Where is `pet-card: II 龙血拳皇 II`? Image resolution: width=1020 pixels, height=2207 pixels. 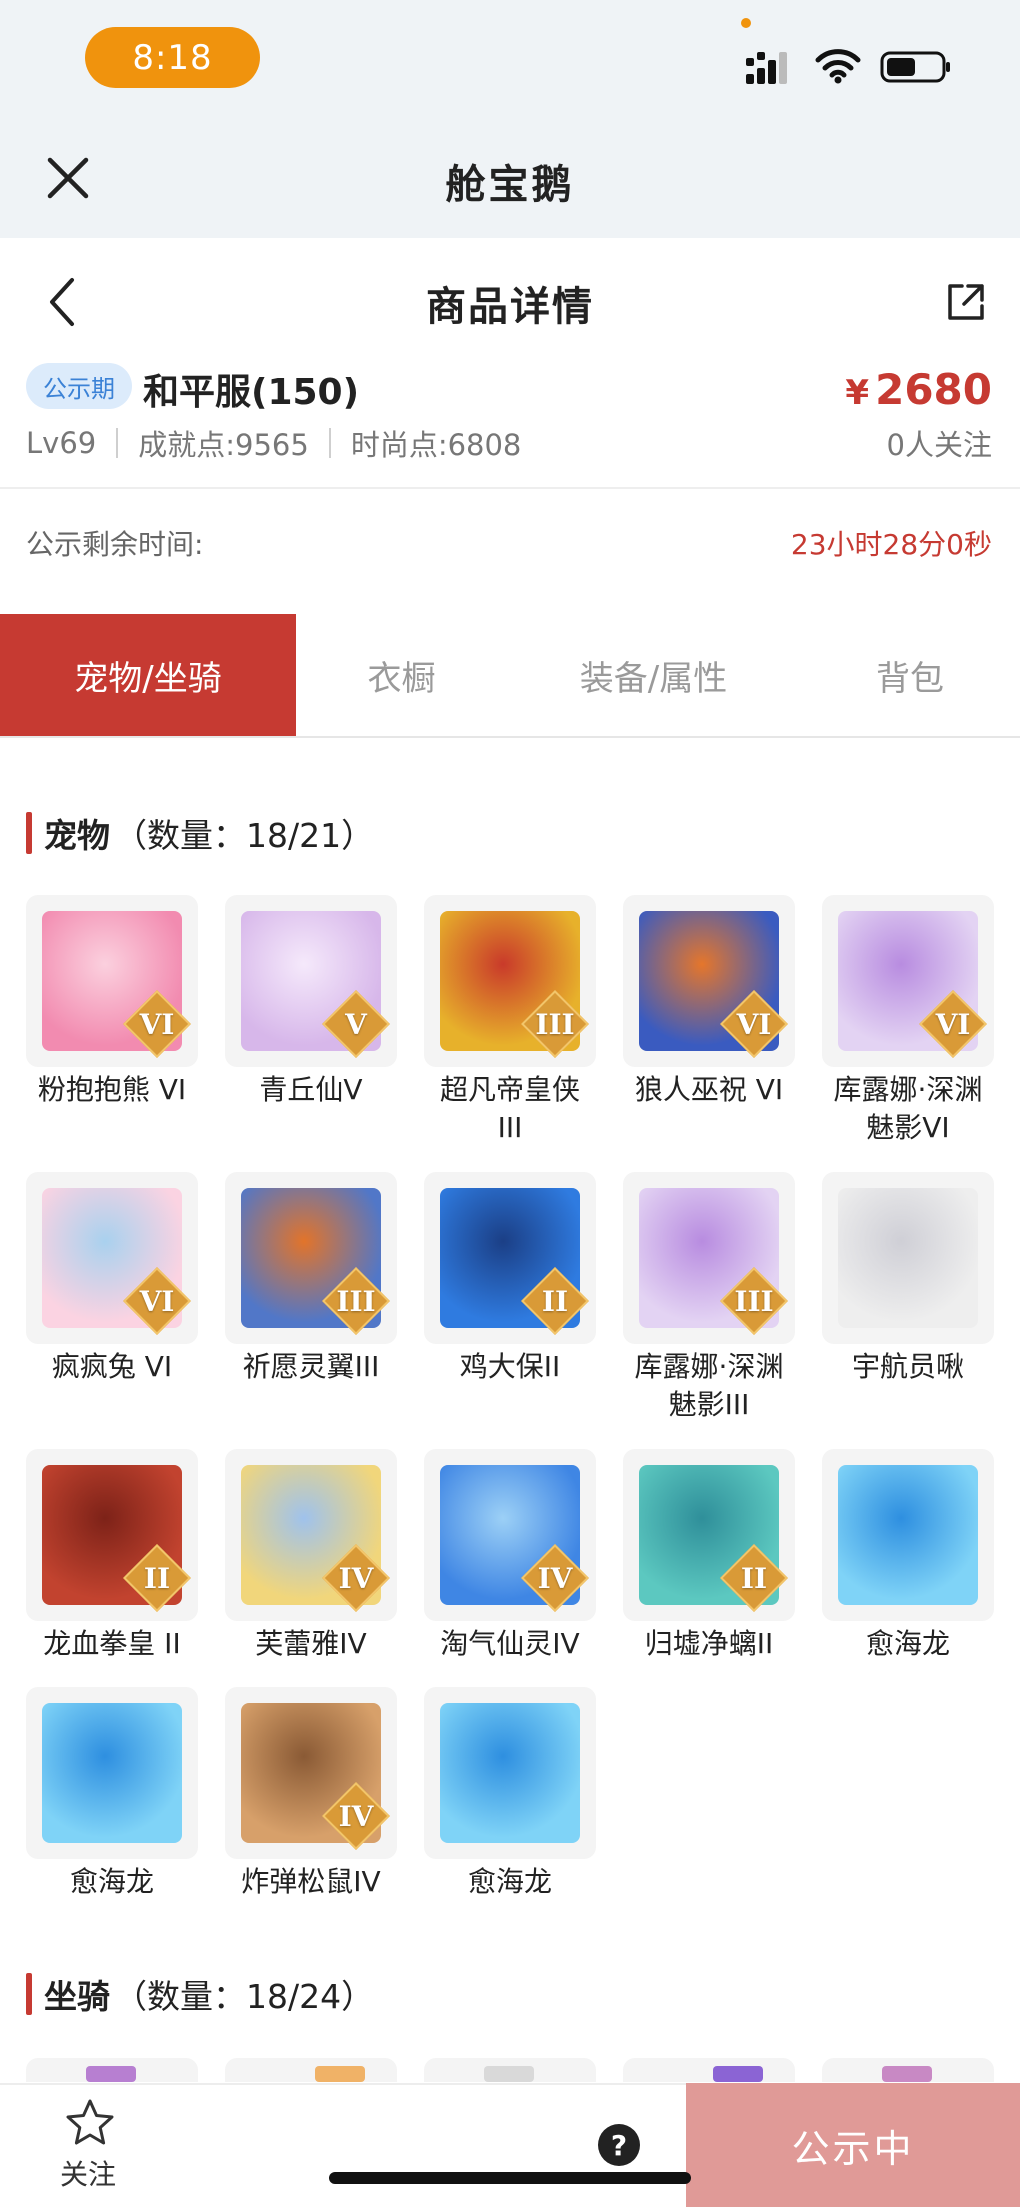 pet-card: II 龙血拳皇 II is located at coordinates (112, 1556).